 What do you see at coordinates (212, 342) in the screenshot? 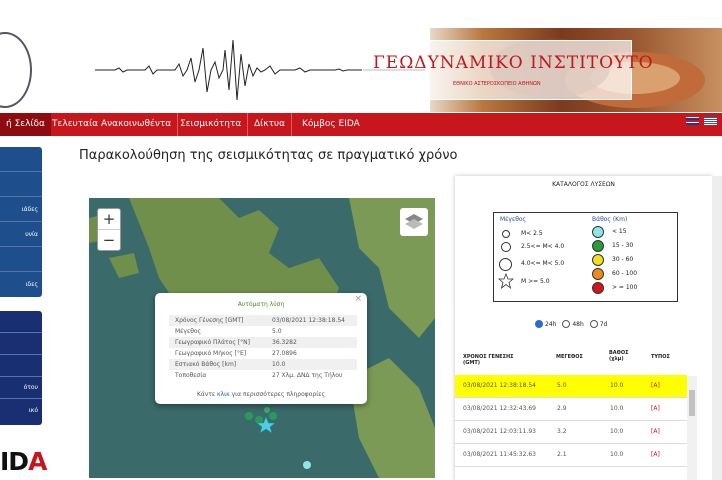
I see `popup-row-label: Γεωγραφικό Πλάτος [°N]` at bounding box center [212, 342].